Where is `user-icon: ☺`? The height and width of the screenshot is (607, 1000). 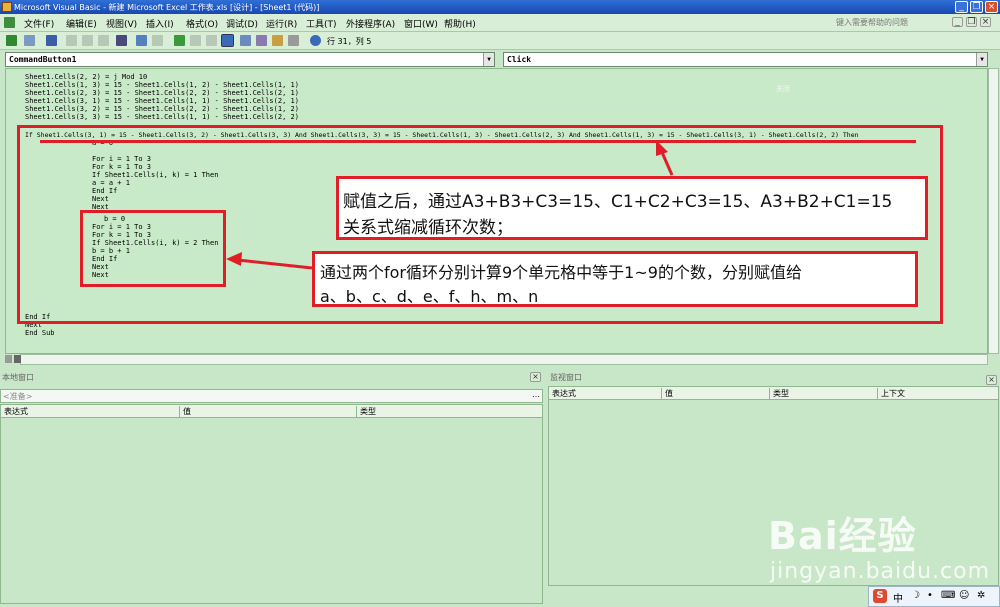 user-icon: ☺ is located at coordinates (964, 595).